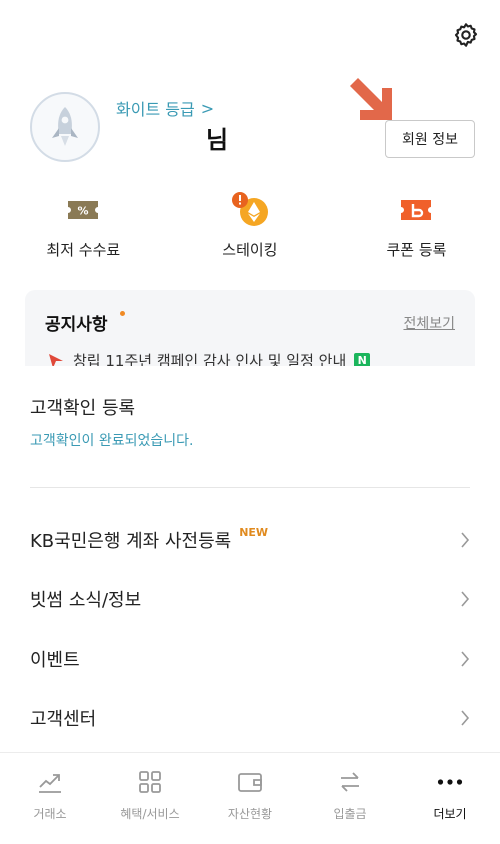 The width and height of the screenshot is (500, 844). What do you see at coordinates (76, 325) in the screenshot?
I see `notice-title: 공지사항` at bounding box center [76, 325].